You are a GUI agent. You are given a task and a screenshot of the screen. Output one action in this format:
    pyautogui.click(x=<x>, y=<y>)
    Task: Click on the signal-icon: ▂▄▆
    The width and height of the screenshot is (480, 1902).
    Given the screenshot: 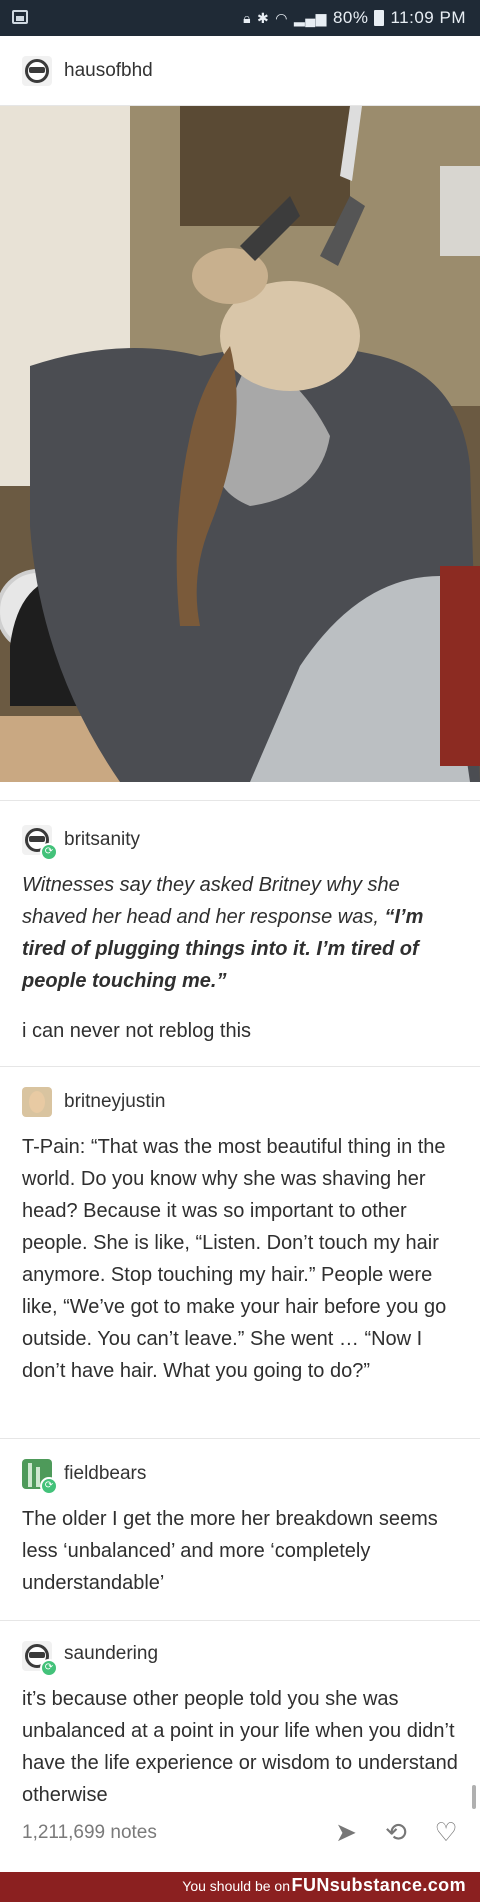 What is the action you would take?
    pyautogui.click(x=310, y=17)
    